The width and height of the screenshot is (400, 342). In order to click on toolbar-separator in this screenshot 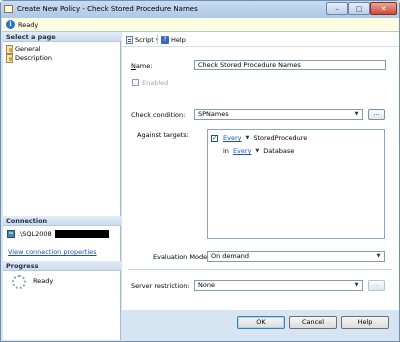, I will do `click(157, 39)`.